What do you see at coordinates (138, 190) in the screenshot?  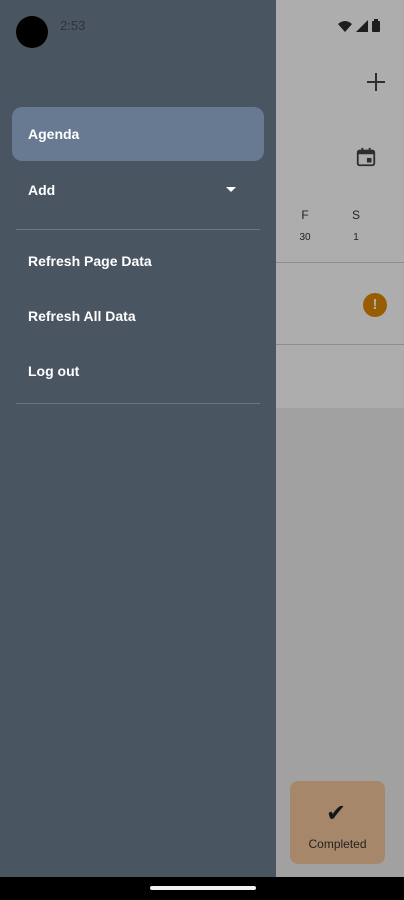 I see `drawer-item-add: Add` at bounding box center [138, 190].